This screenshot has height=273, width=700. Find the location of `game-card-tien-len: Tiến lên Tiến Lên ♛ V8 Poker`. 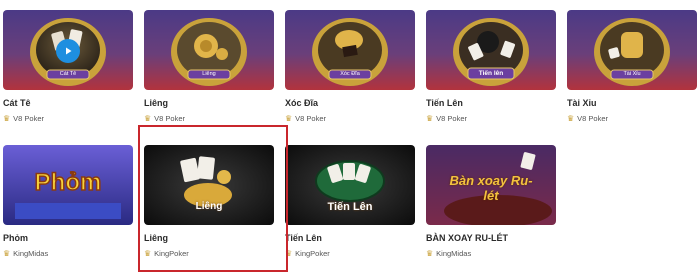

game-card-tien-len: Tiến lên Tiến Lên ♛ V8 Poker is located at coordinates (491, 69).